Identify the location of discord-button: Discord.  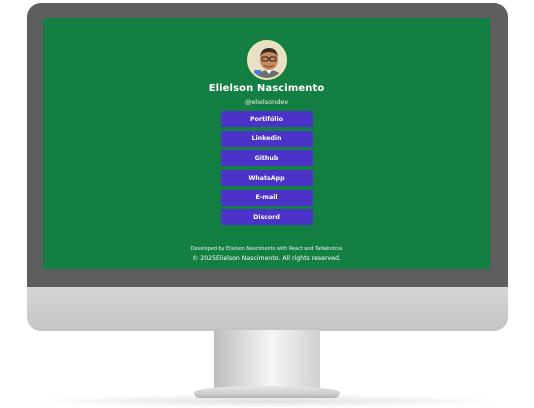
(266, 217).